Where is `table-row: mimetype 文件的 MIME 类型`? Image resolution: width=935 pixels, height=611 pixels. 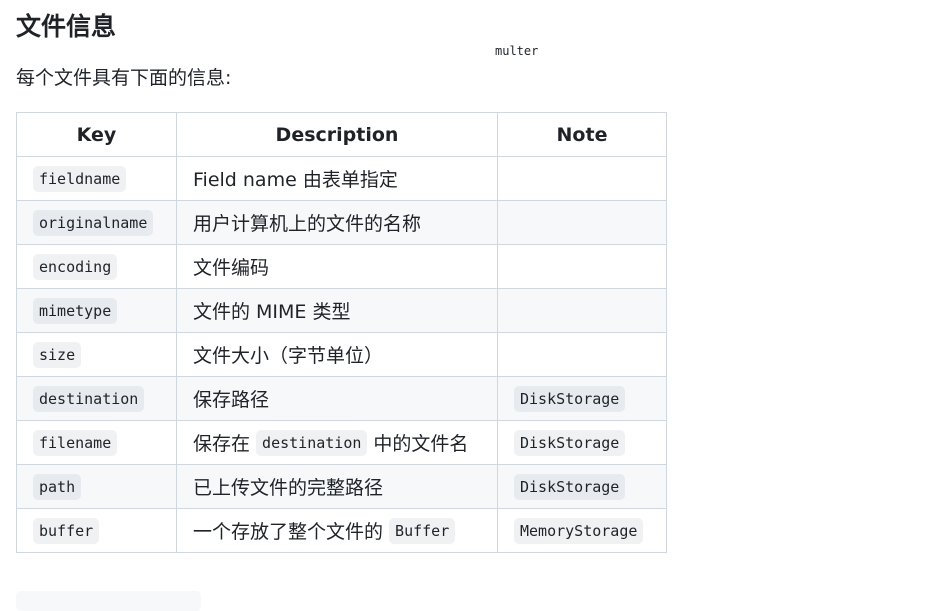
table-row: mimetype 文件的 MIME 类型 is located at coordinates (341, 310).